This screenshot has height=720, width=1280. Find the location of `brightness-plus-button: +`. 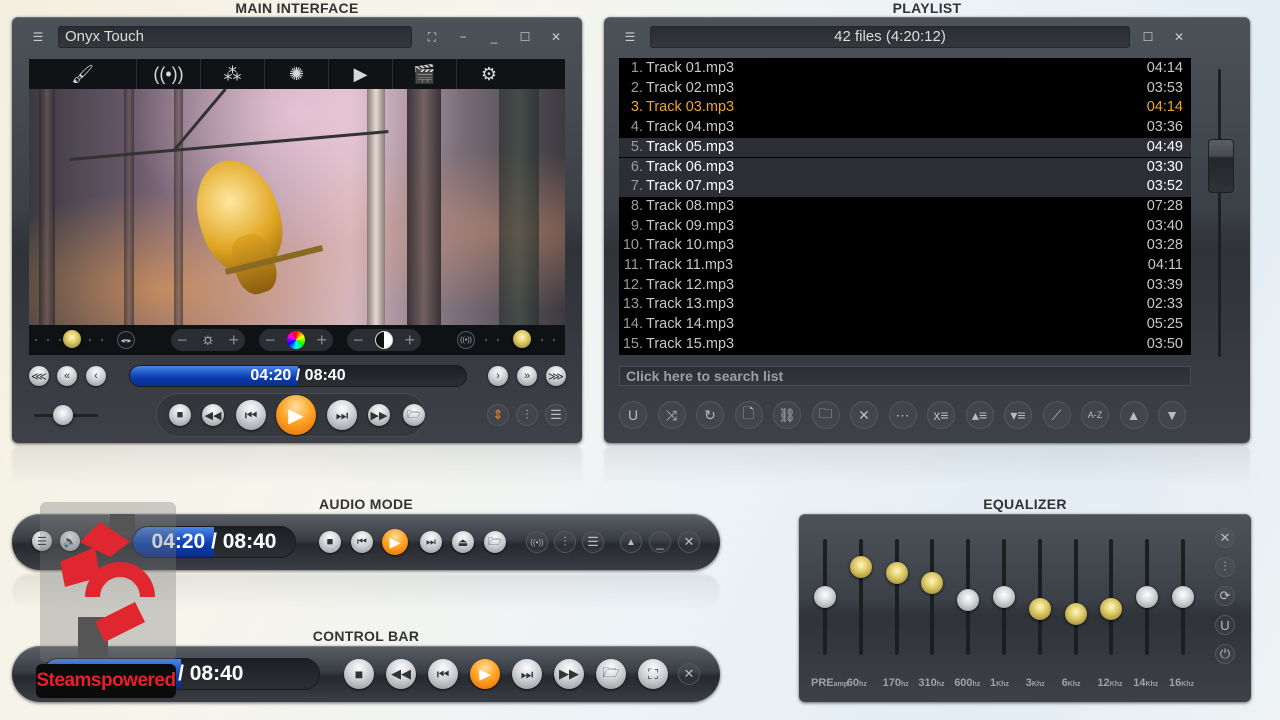

brightness-plus-button: + is located at coordinates (233, 340).